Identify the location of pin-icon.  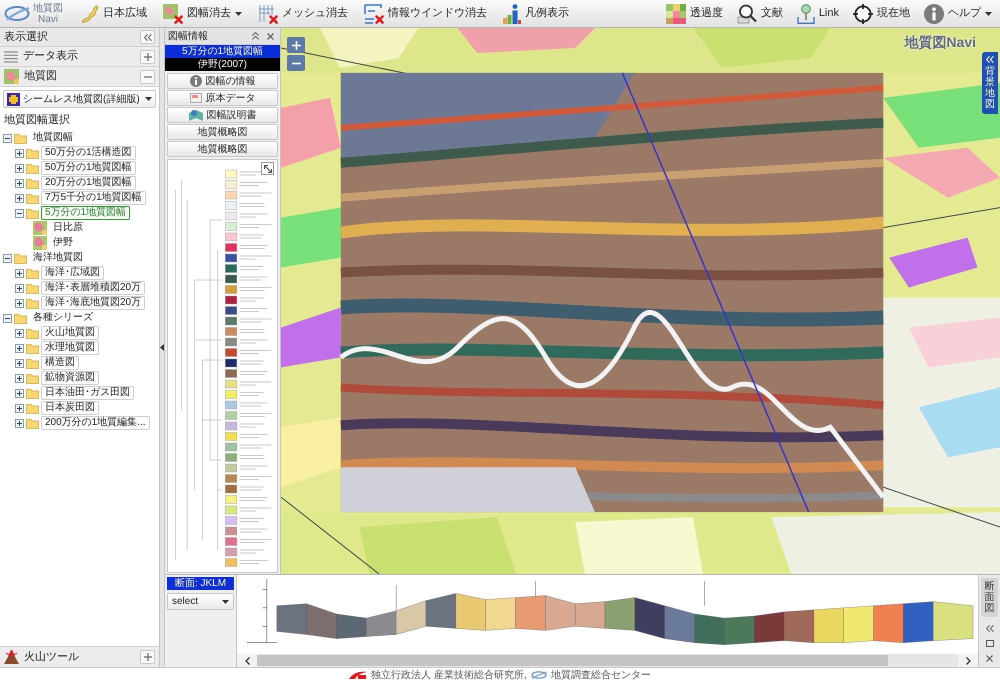
(805, 14).